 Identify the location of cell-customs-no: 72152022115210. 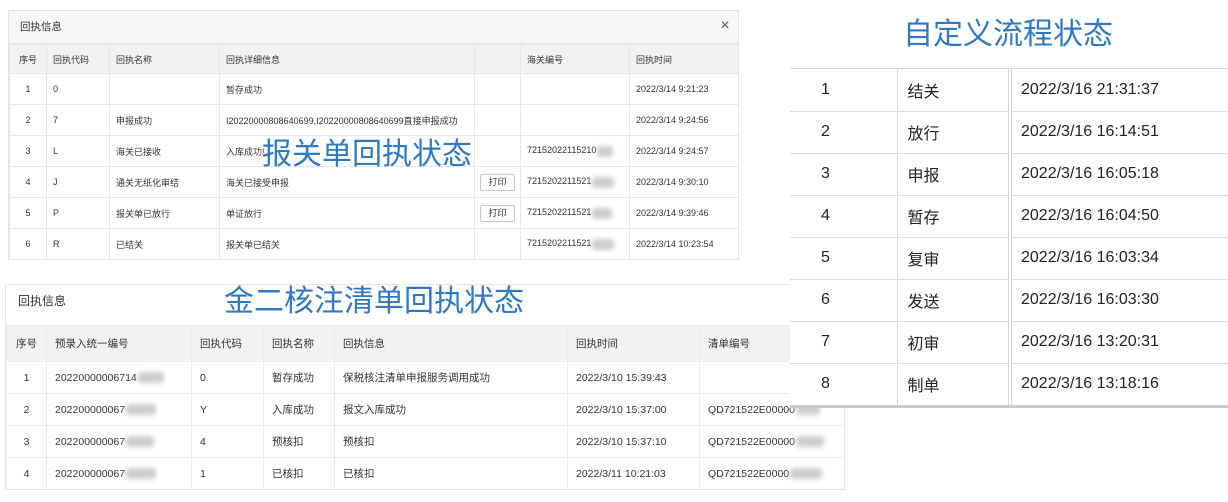
(575, 151).